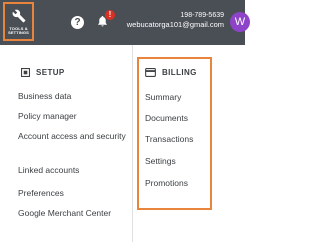  I want to click on setup-item-policy-manager: Policy manager, so click(47, 116).